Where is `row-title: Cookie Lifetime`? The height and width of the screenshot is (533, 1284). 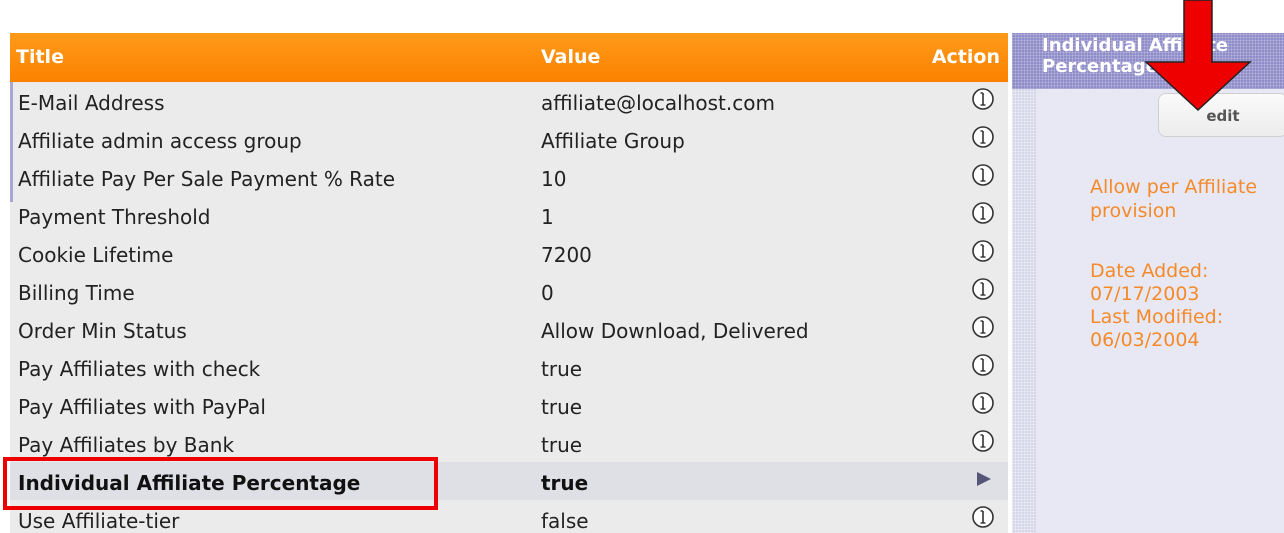
row-title: Cookie Lifetime is located at coordinates (96, 255).